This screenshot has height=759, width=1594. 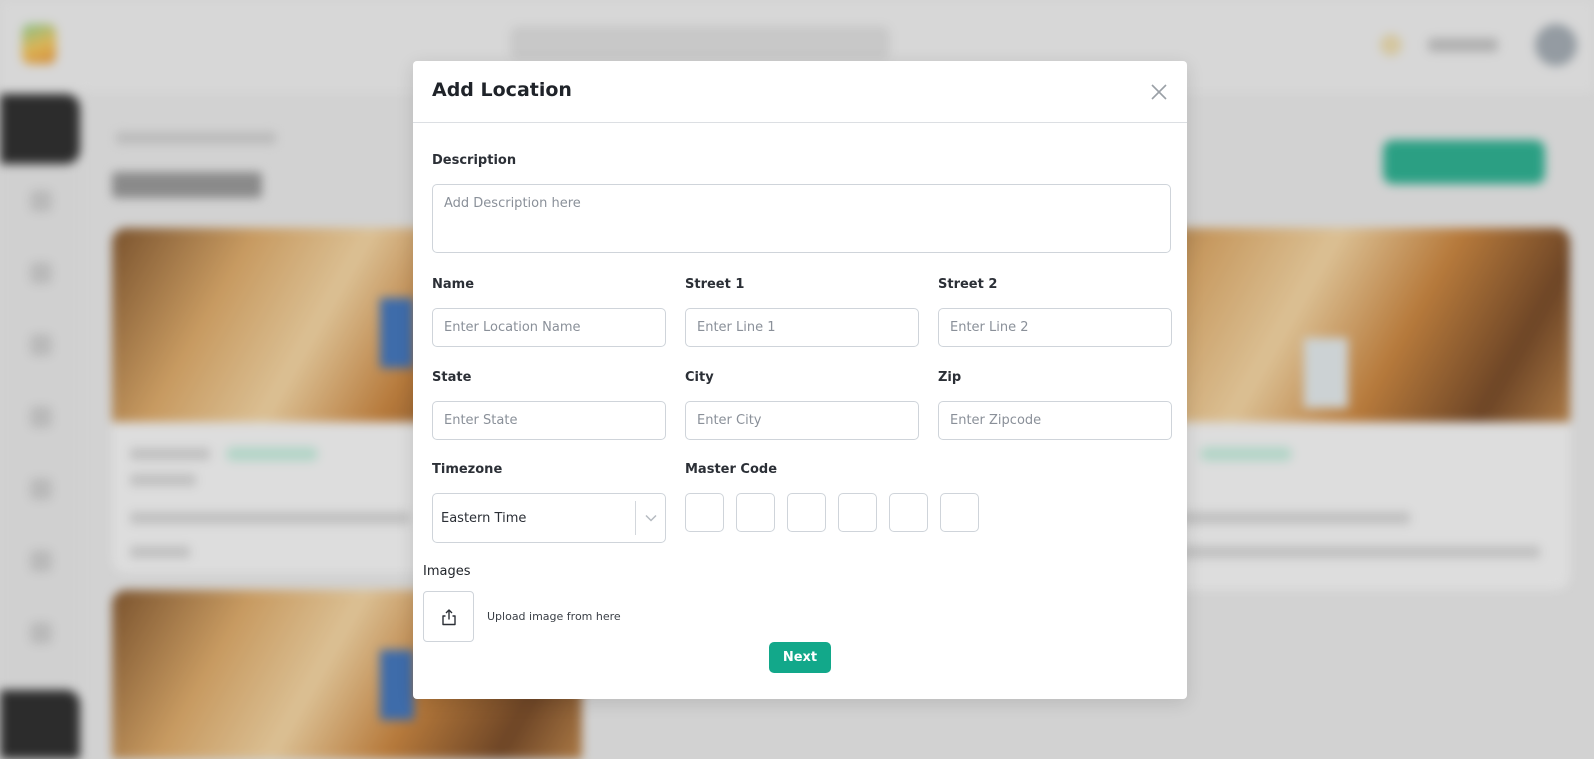 What do you see at coordinates (801, 218) in the screenshot?
I see `description-field` at bounding box center [801, 218].